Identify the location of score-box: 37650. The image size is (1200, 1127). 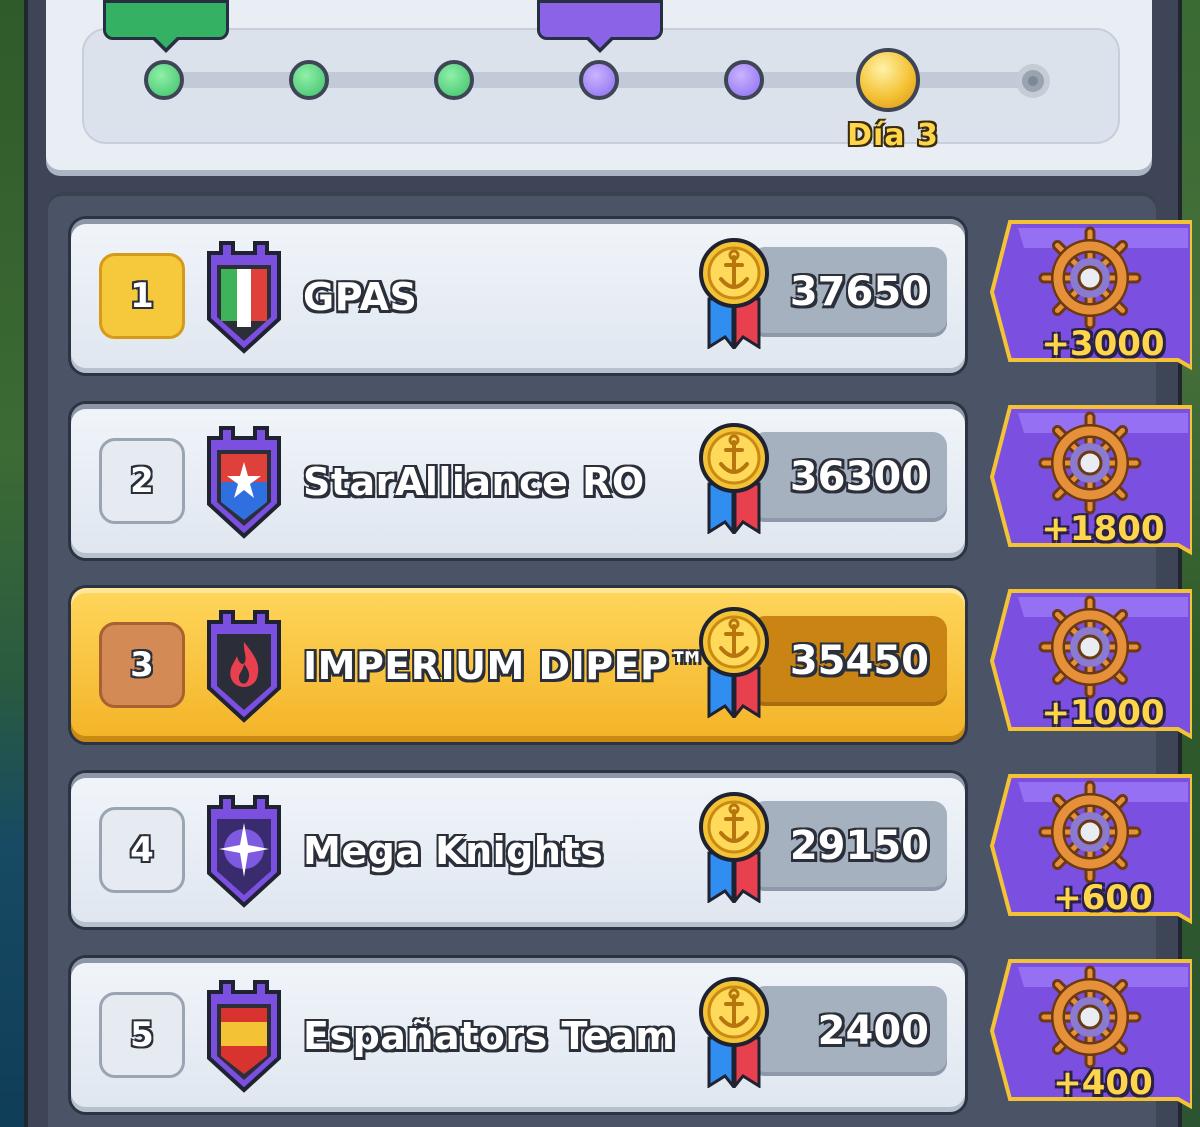
(849, 292).